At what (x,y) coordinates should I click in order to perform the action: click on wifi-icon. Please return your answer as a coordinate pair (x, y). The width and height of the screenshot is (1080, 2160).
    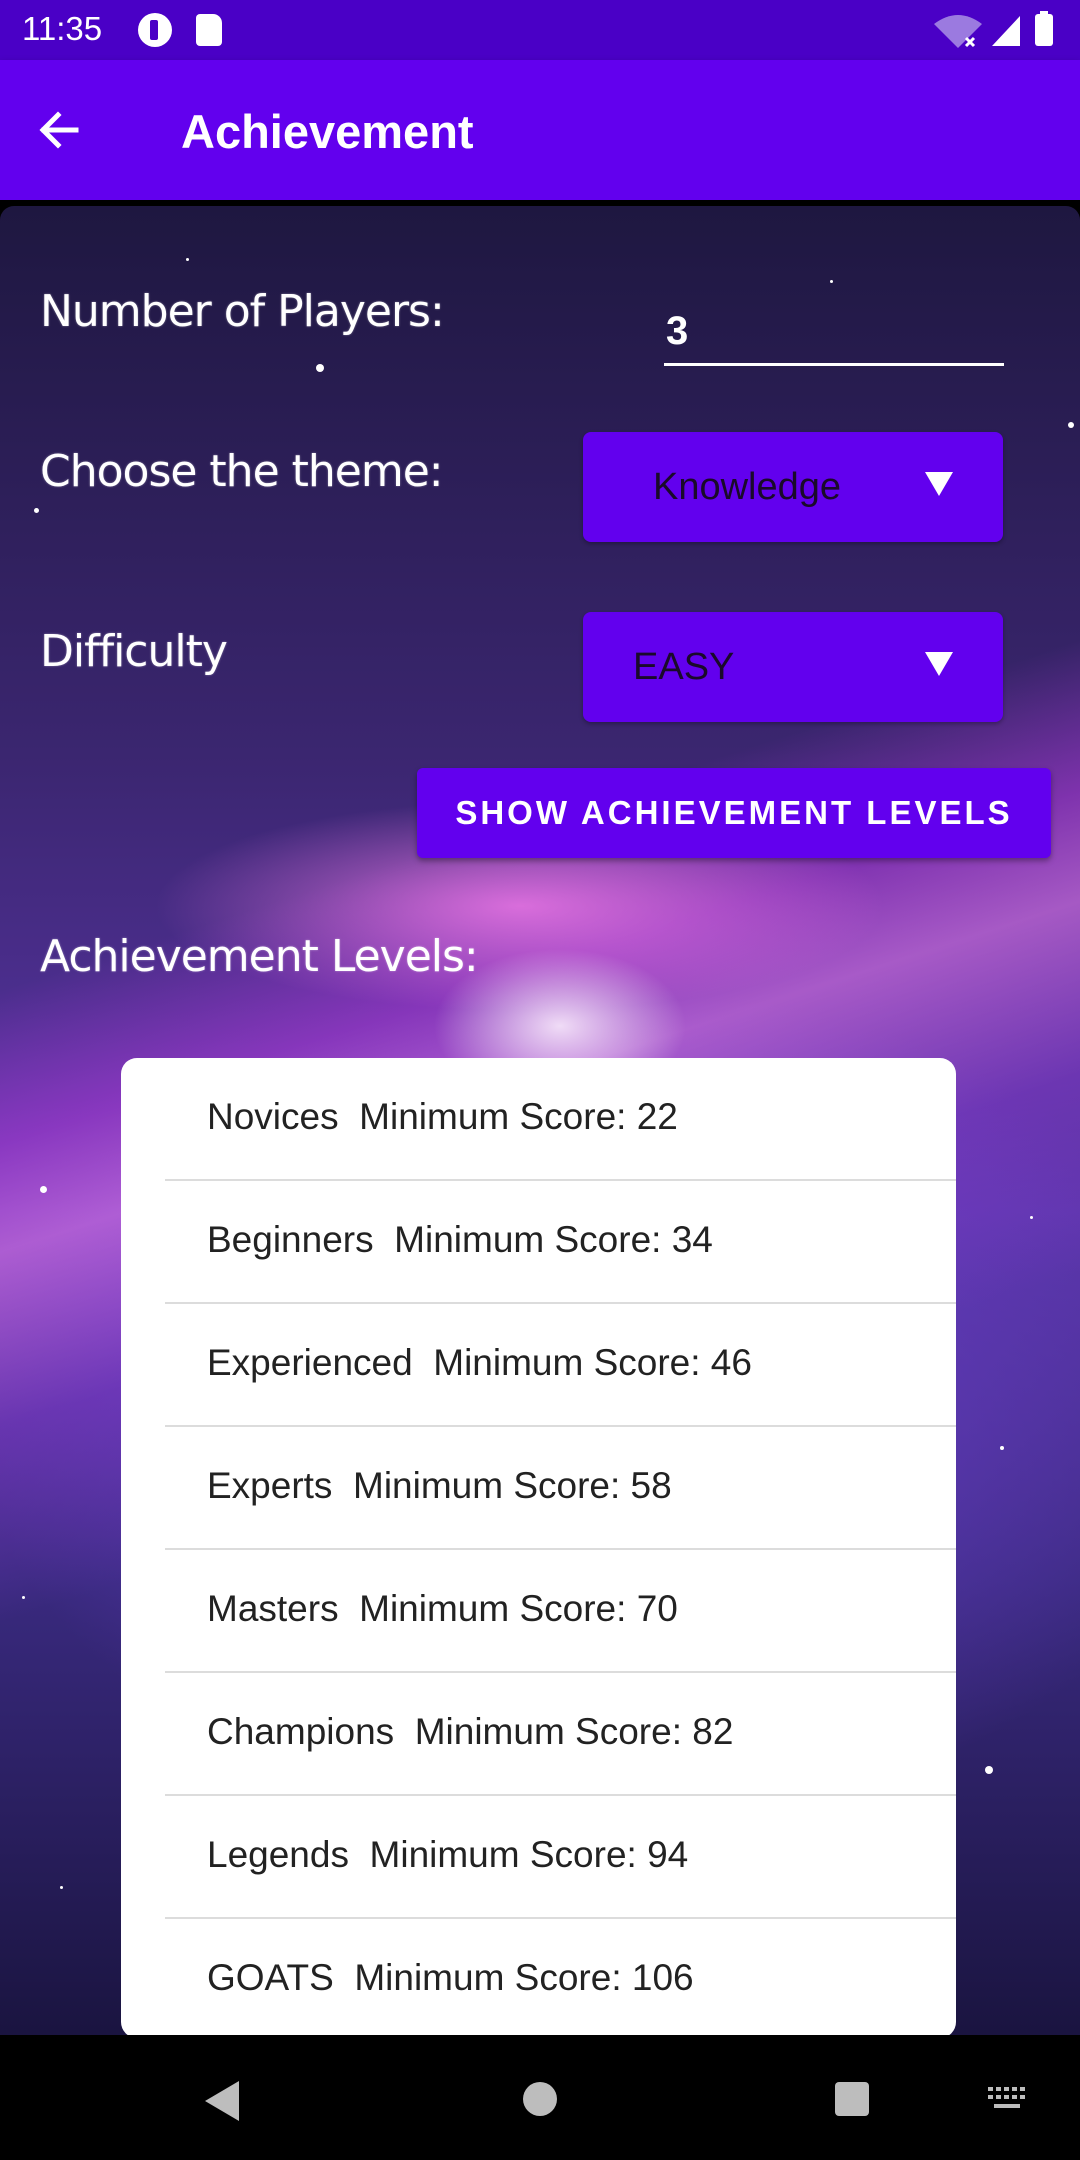
    Looking at the image, I should click on (958, 31).